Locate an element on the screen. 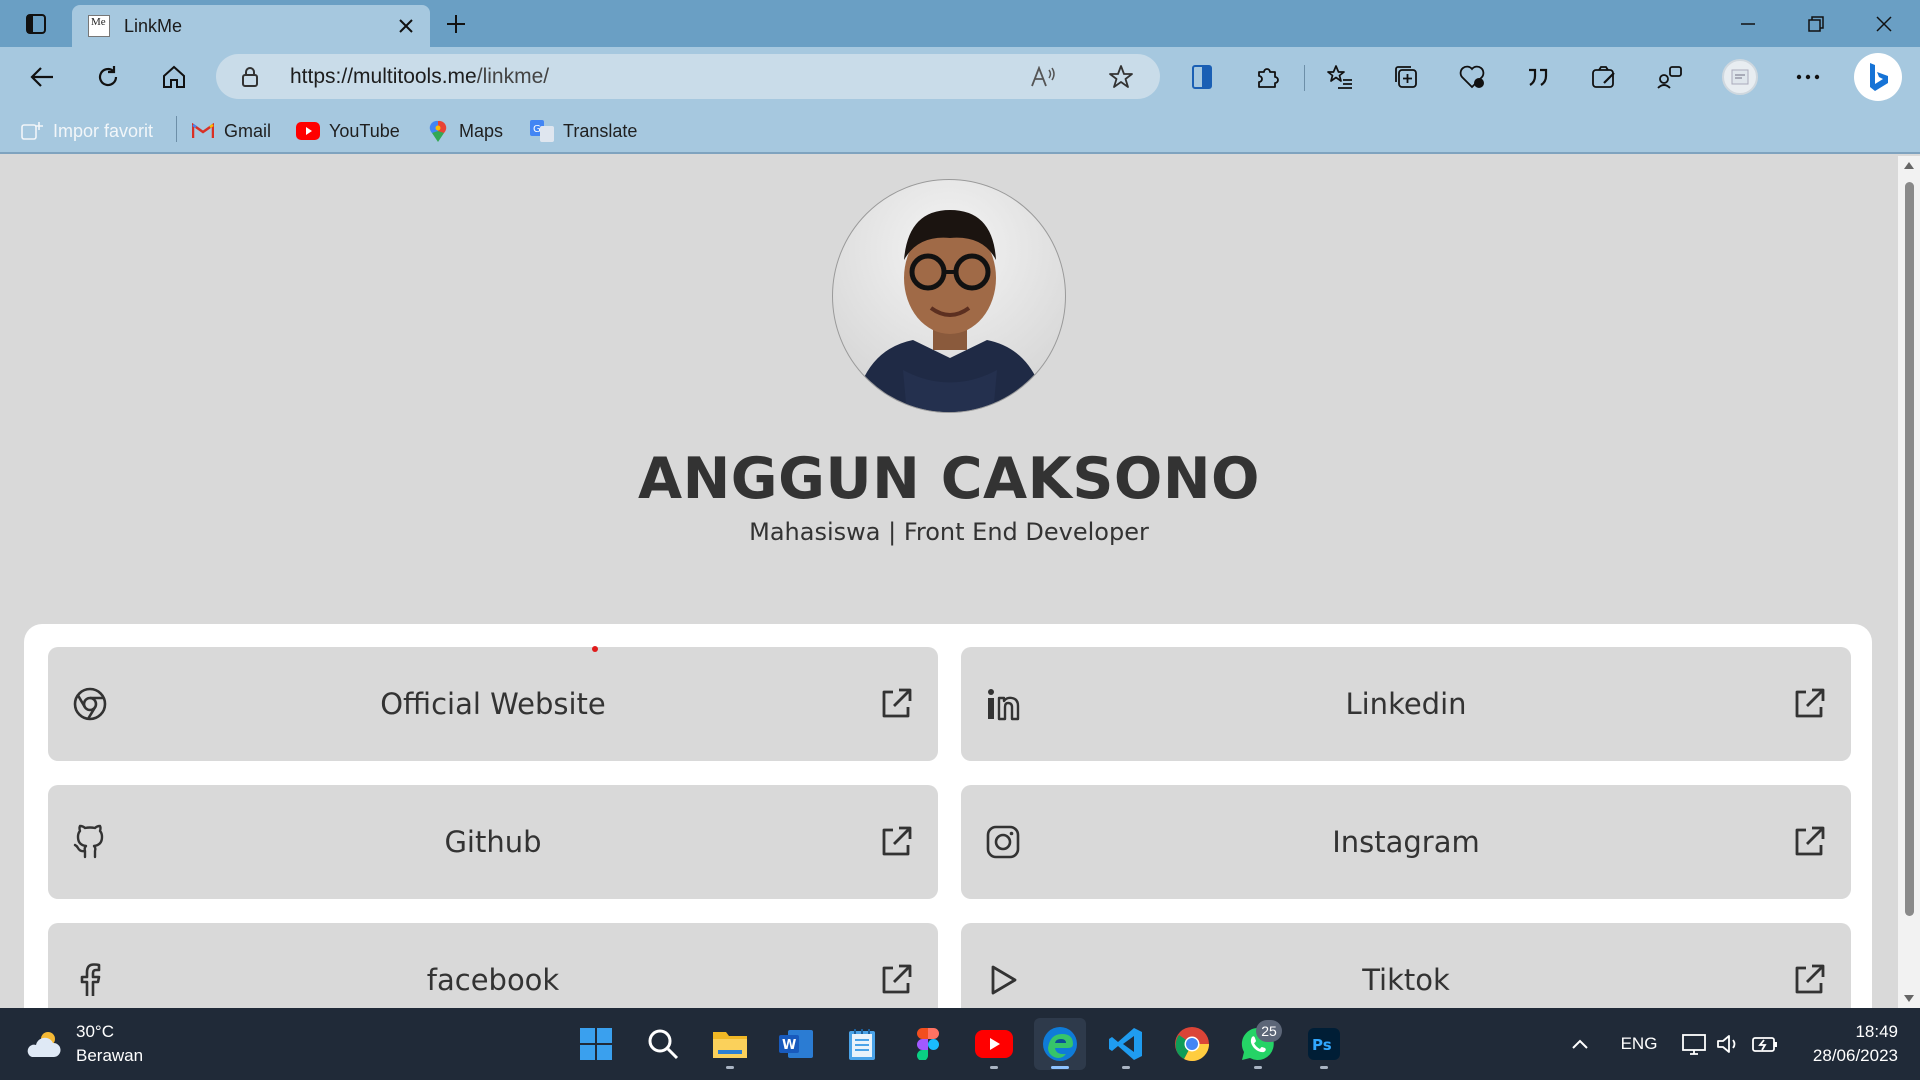 This screenshot has height=1080, width=1920. external-link-icon is located at coordinates (897, 703).